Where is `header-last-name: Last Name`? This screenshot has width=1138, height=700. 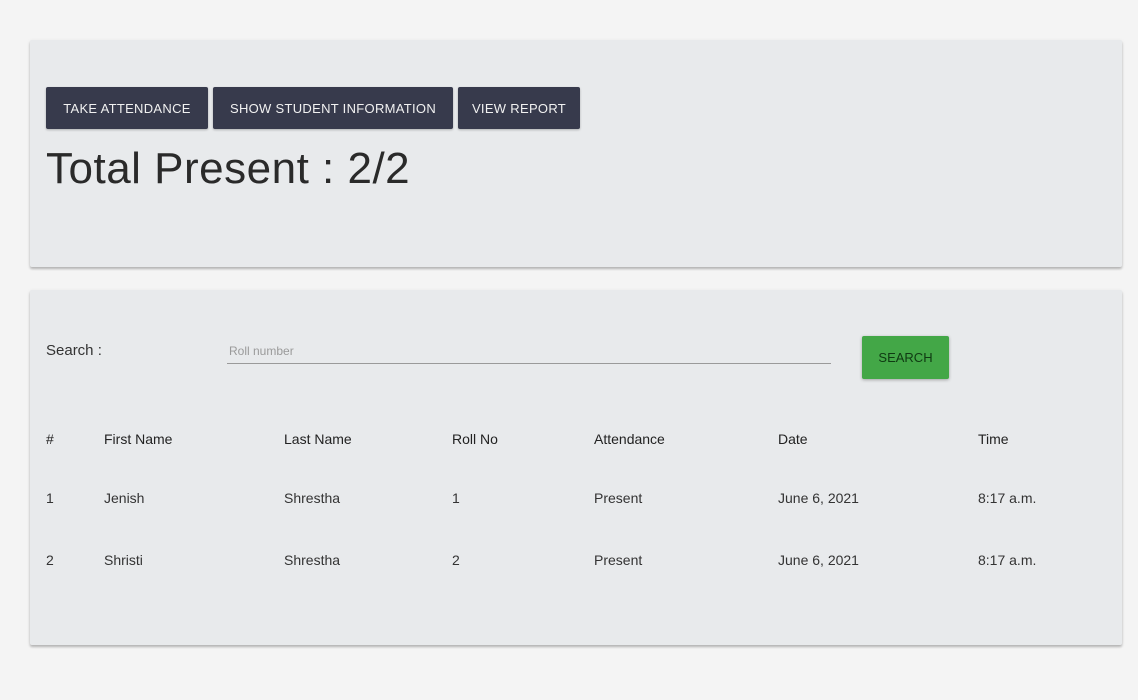
header-last-name: Last Name is located at coordinates (318, 438).